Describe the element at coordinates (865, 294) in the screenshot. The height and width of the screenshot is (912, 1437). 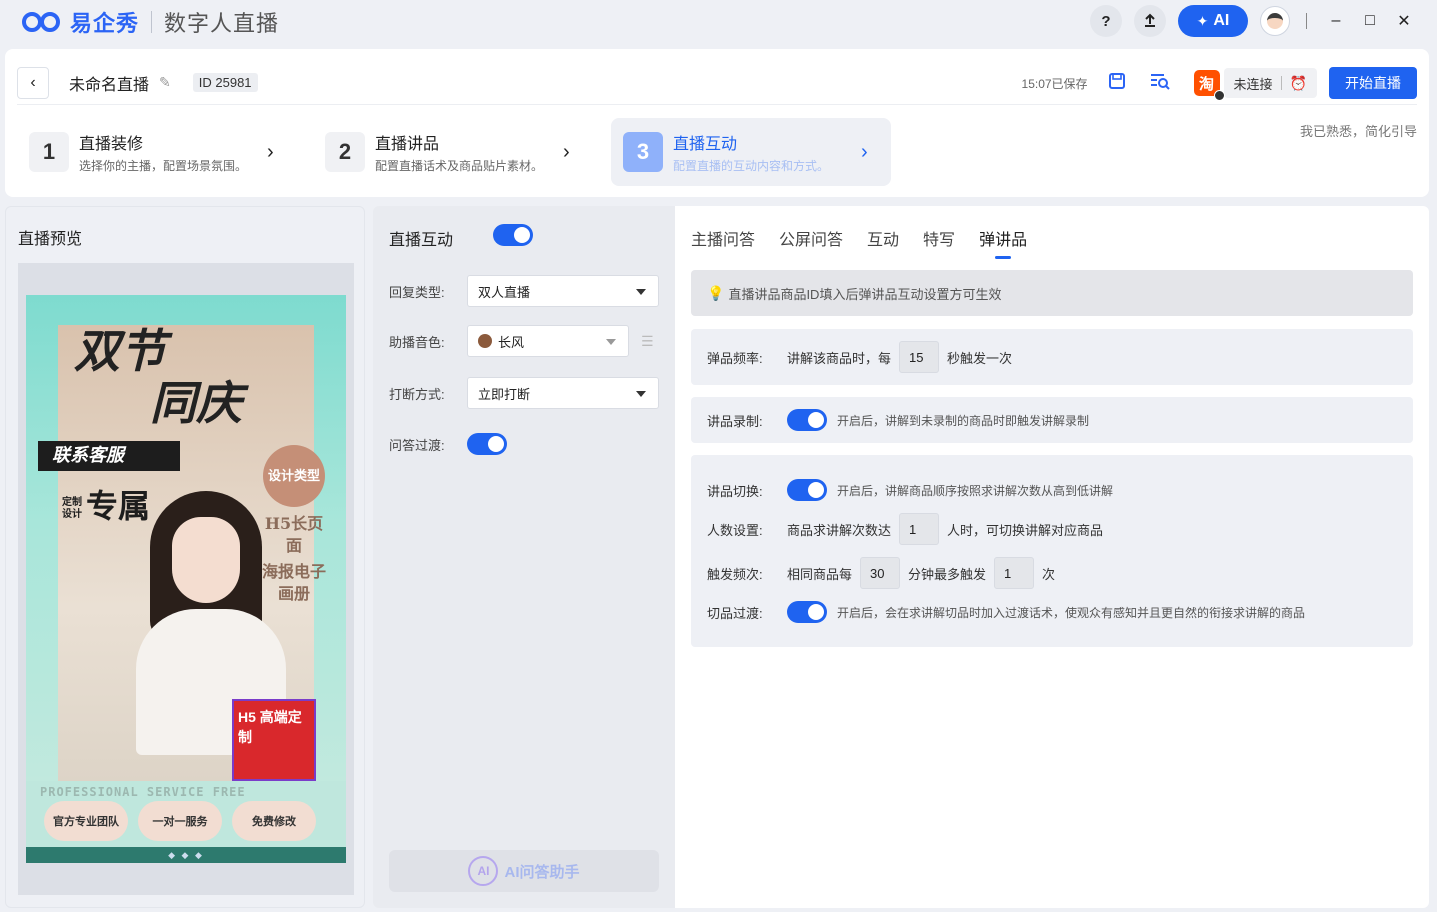
I see `notice-text: 直播讲品商品ID填入后弹讲品互动设置方可生效` at that location.